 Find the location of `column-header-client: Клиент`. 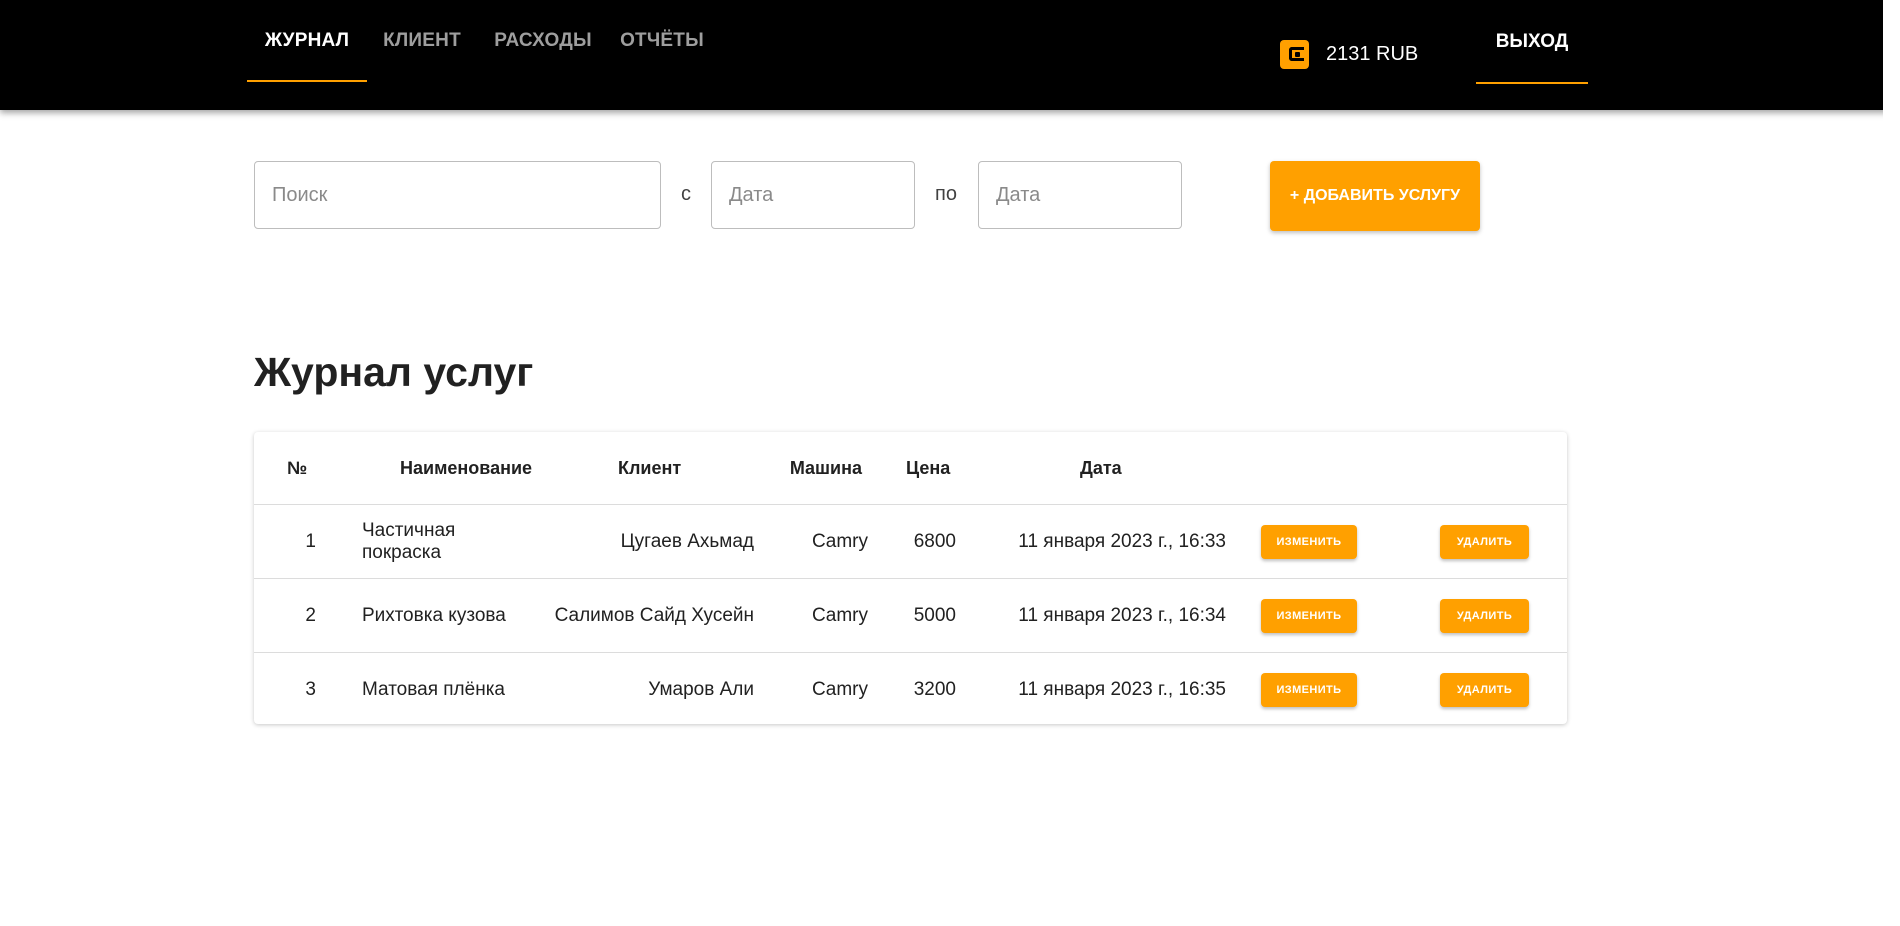

column-header-client: Клиент is located at coordinates (651, 468).